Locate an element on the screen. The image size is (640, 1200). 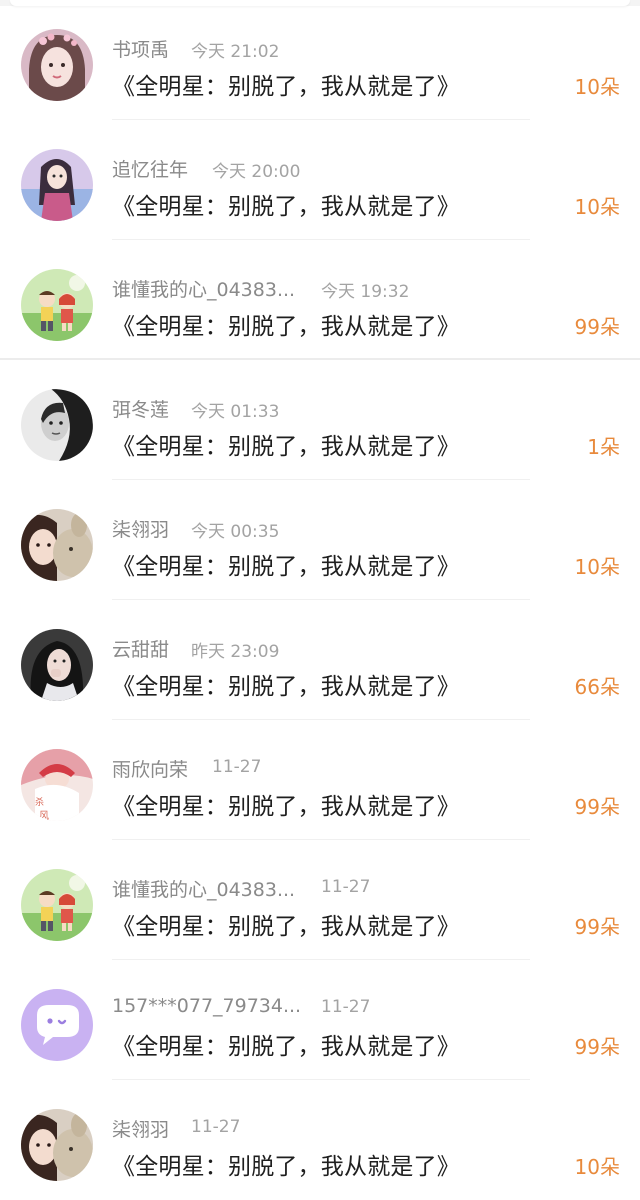
record-row: 柒翎羽 今天 00:35 《全明星：别脱了，我从就是了》 10朵 is located at coordinates (320, 540).